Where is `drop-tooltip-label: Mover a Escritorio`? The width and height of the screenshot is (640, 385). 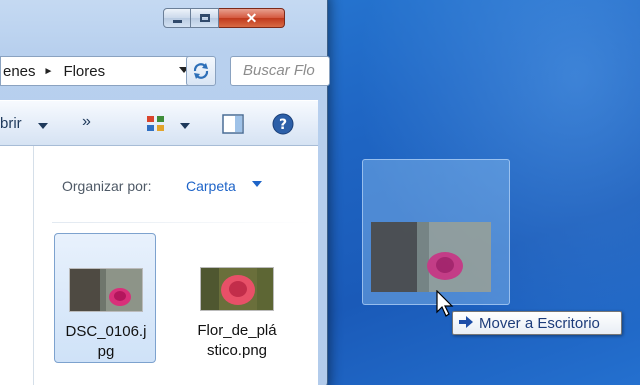 drop-tooltip-label: Mover a Escritorio is located at coordinates (539, 323).